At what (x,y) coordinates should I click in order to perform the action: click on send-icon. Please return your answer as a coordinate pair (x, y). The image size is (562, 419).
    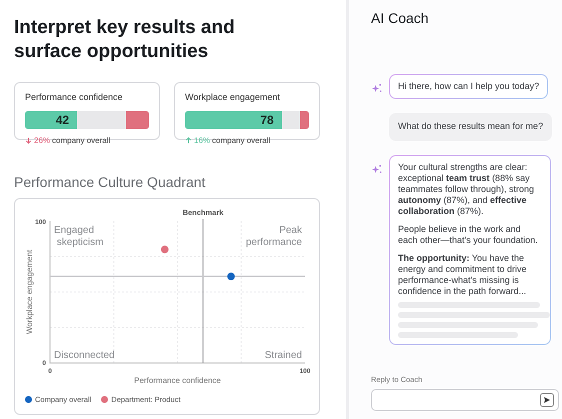
    Looking at the image, I should click on (547, 400).